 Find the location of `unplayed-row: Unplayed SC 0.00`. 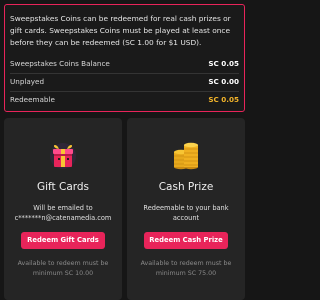

unplayed-row: Unplayed SC 0.00 is located at coordinates (124, 82).